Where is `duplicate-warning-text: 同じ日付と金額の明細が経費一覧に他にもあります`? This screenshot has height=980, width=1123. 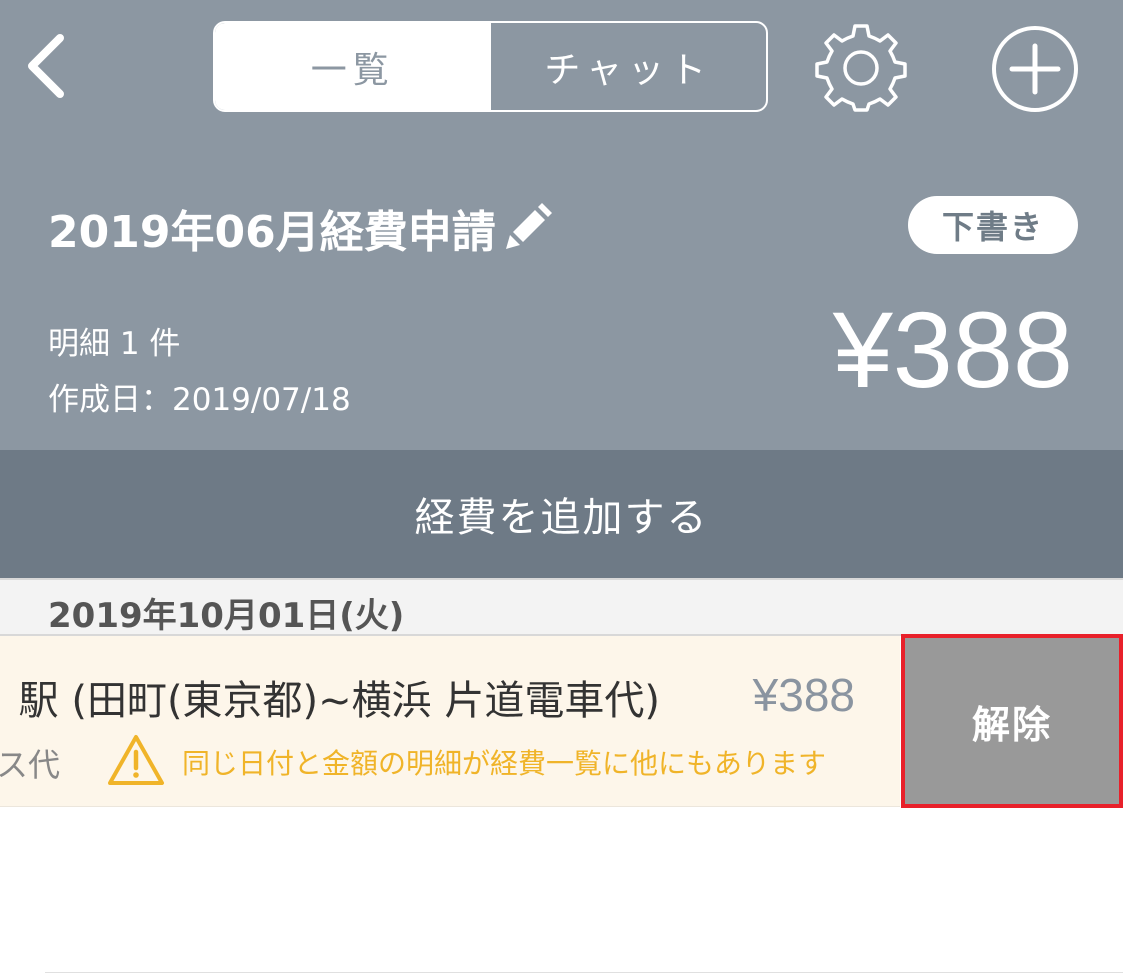 duplicate-warning-text: 同じ日付と金額の明細が経費一覧に他にもあります is located at coordinates (504, 763).